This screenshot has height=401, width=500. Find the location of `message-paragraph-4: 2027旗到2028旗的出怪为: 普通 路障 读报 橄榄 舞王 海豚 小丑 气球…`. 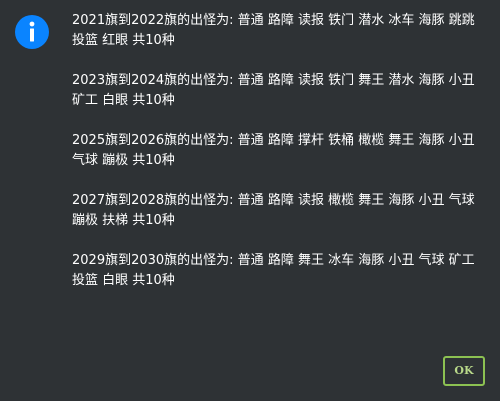

message-paragraph-4: 2027旗到2028旗的出怪为: 普通 路障 读报 橄榄 舞王 海豚 小丑 气球… is located at coordinates (273, 210).